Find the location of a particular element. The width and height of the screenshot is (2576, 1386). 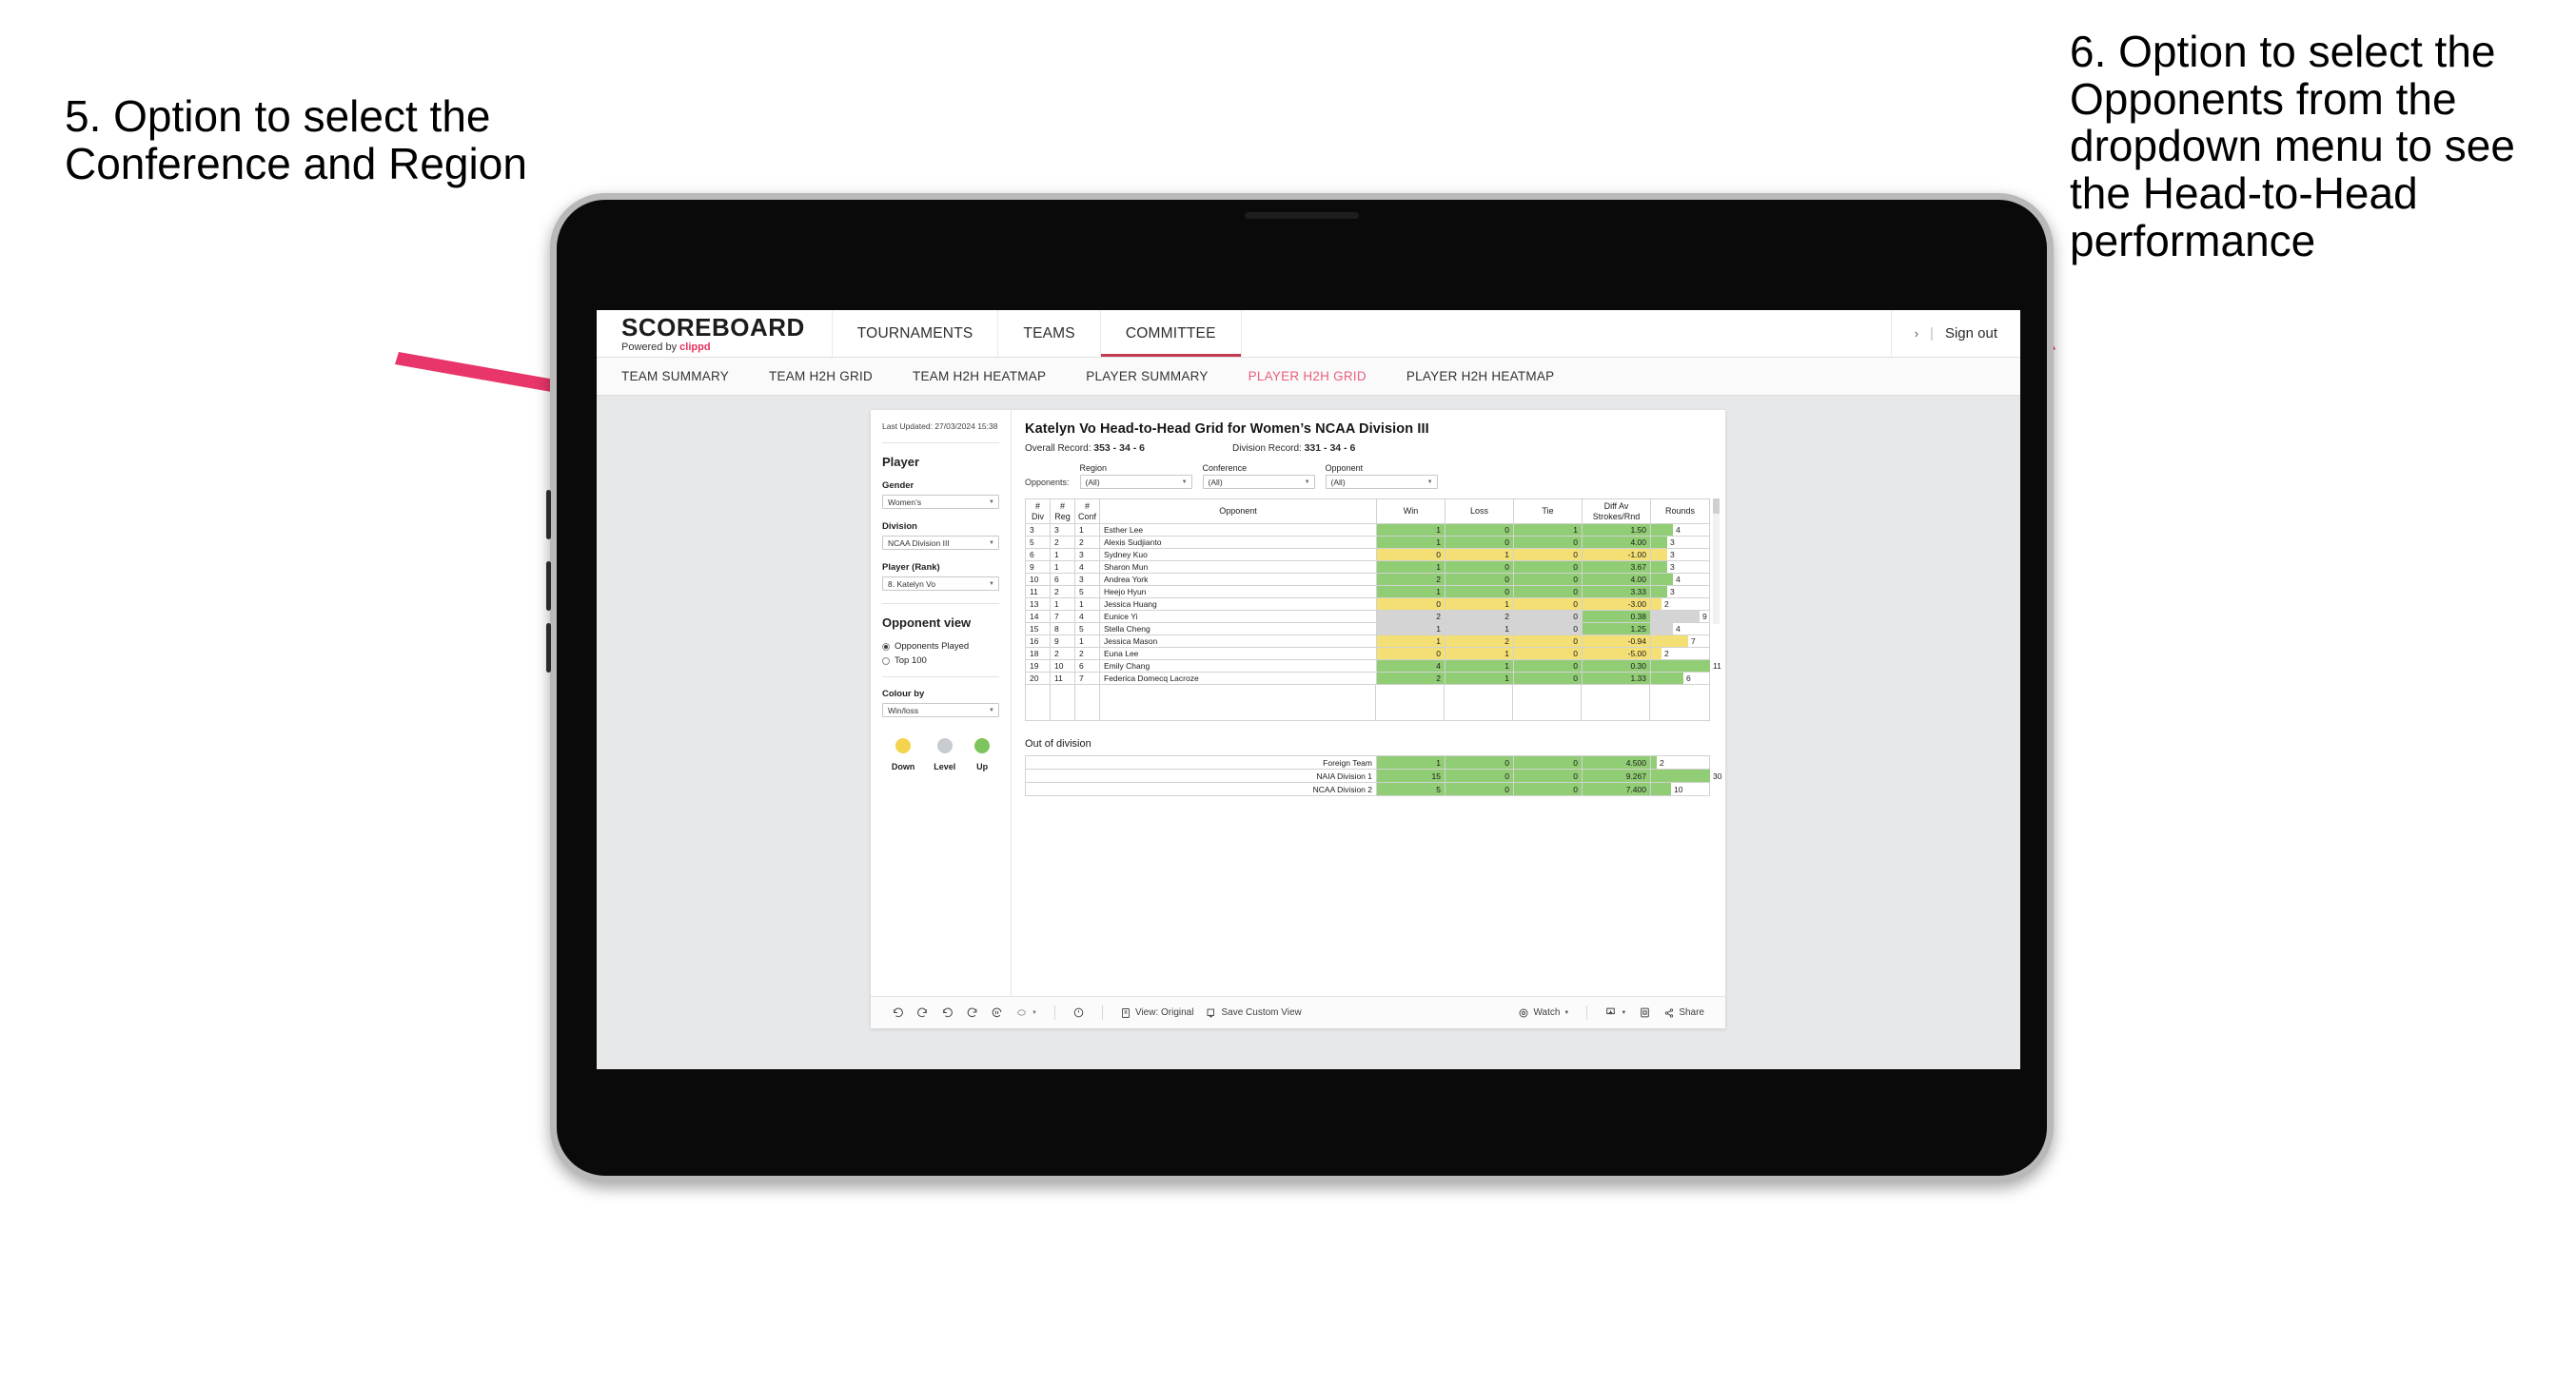

conference-select: (All) ▼ is located at coordinates (1258, 482).